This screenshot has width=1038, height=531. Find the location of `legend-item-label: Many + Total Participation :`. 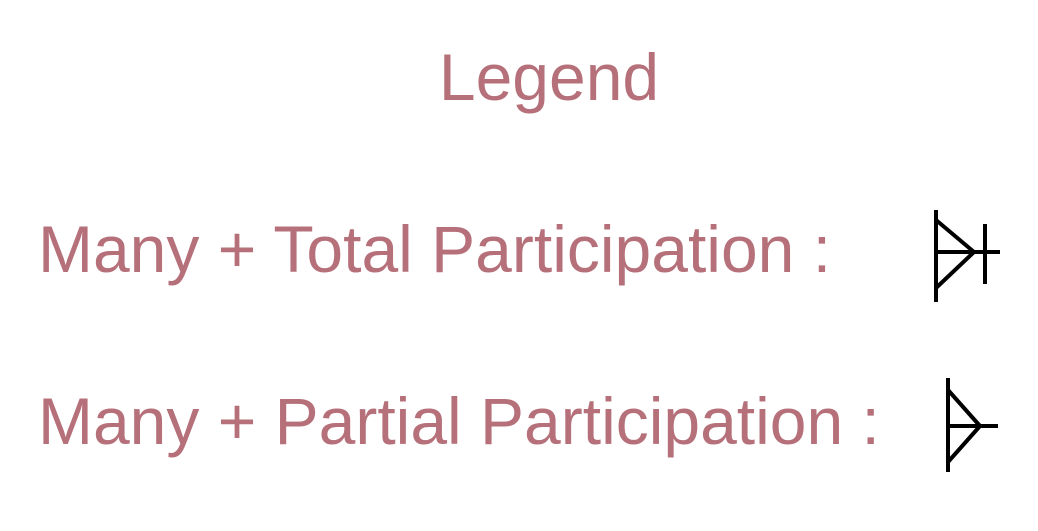

legend-item-label: Many + Total Participation : is located at coordinates (435, 249).